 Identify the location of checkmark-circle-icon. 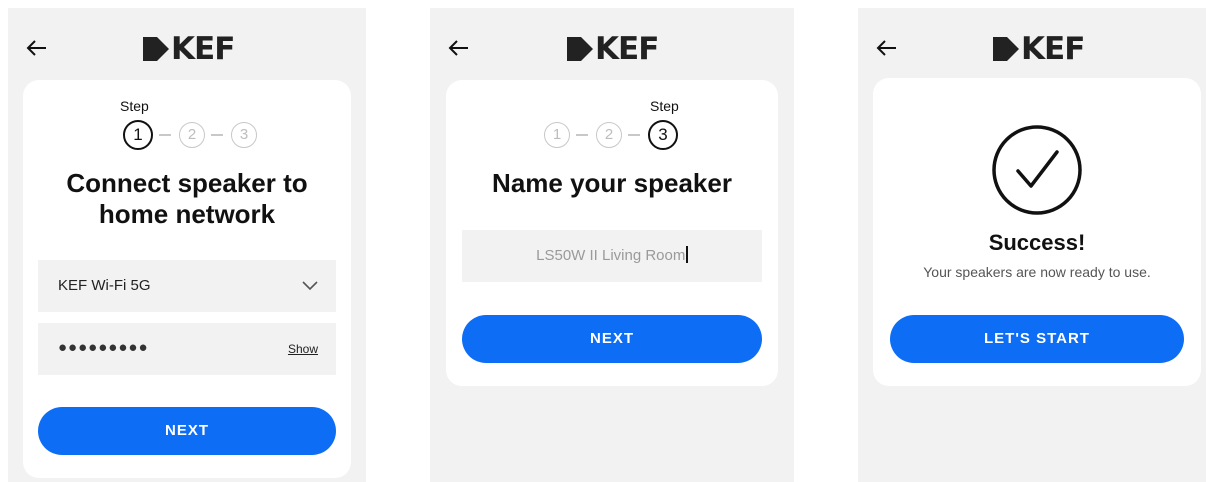
(1037, 170).